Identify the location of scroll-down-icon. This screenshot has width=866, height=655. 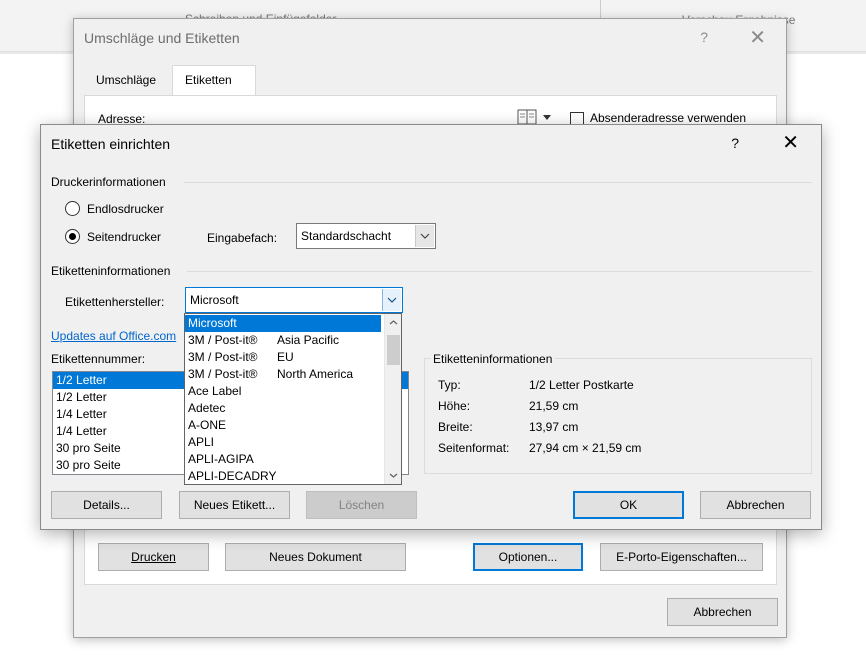
(393, 475).